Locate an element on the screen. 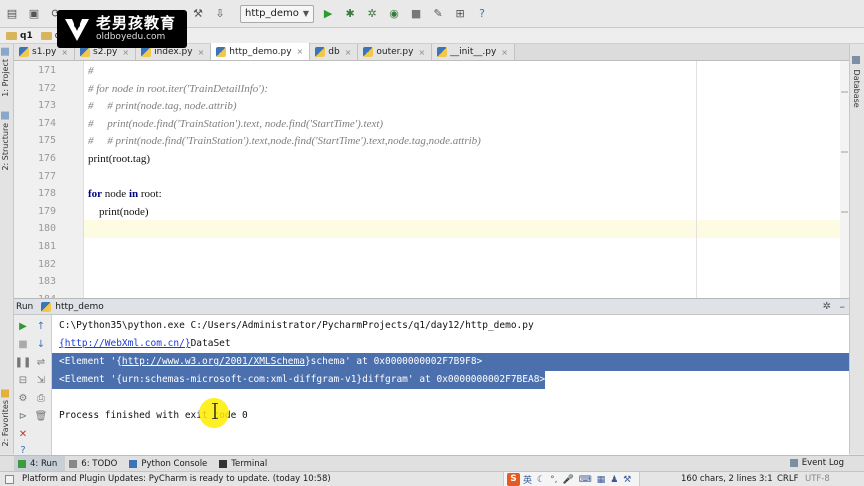 This screenshot has width=864, height=486. hide-panel-icon: – is located at coordinates (843, 306).